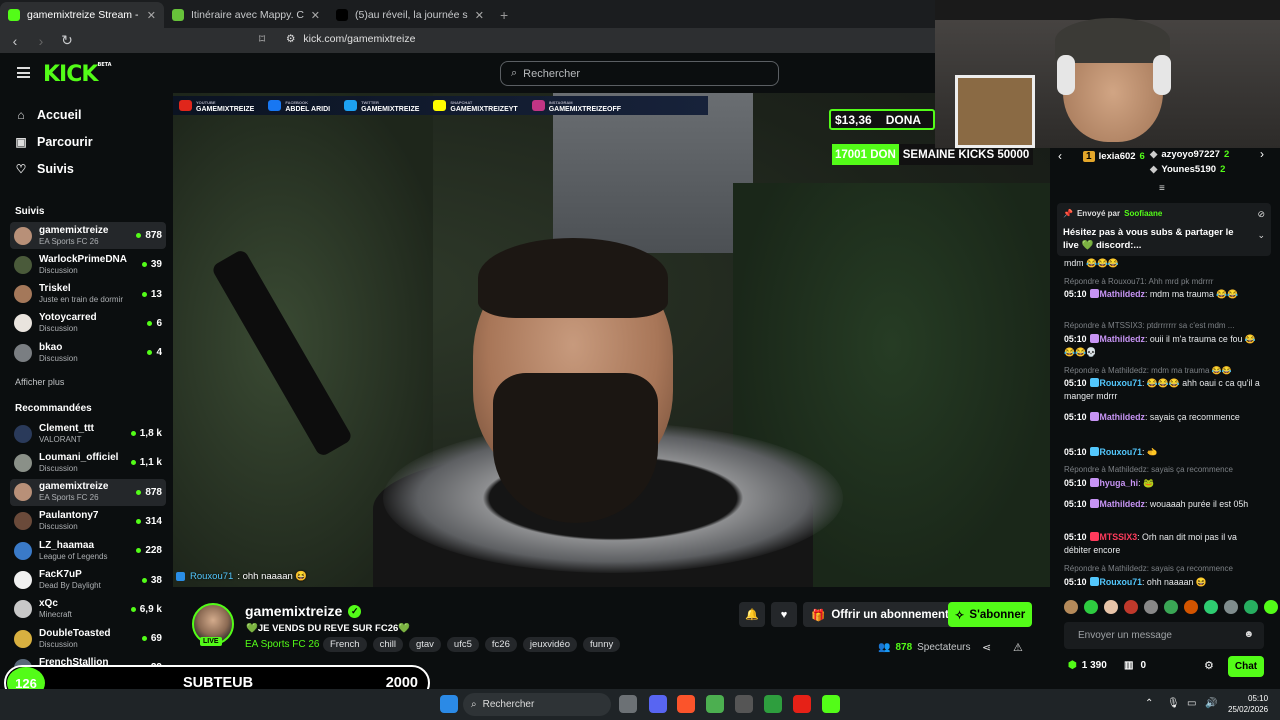  I want to click on leaderboard-entry: ◆ azyoyo97227 2, so click(1189, 154).